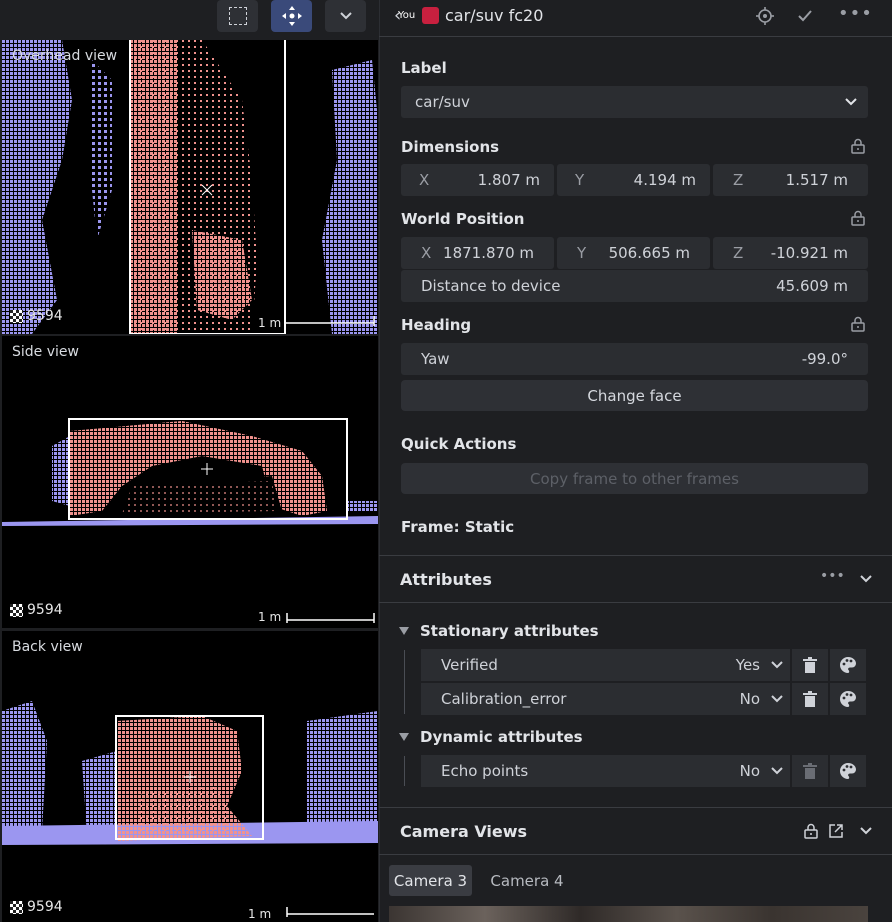  I want to click on move-icon, so click(291, 16).